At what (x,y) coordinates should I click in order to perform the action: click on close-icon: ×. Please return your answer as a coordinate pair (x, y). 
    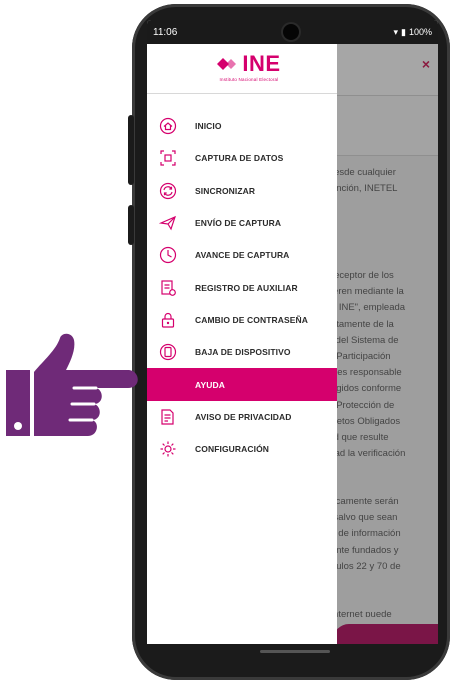
    Looking at the image, I should click on (426, 64).